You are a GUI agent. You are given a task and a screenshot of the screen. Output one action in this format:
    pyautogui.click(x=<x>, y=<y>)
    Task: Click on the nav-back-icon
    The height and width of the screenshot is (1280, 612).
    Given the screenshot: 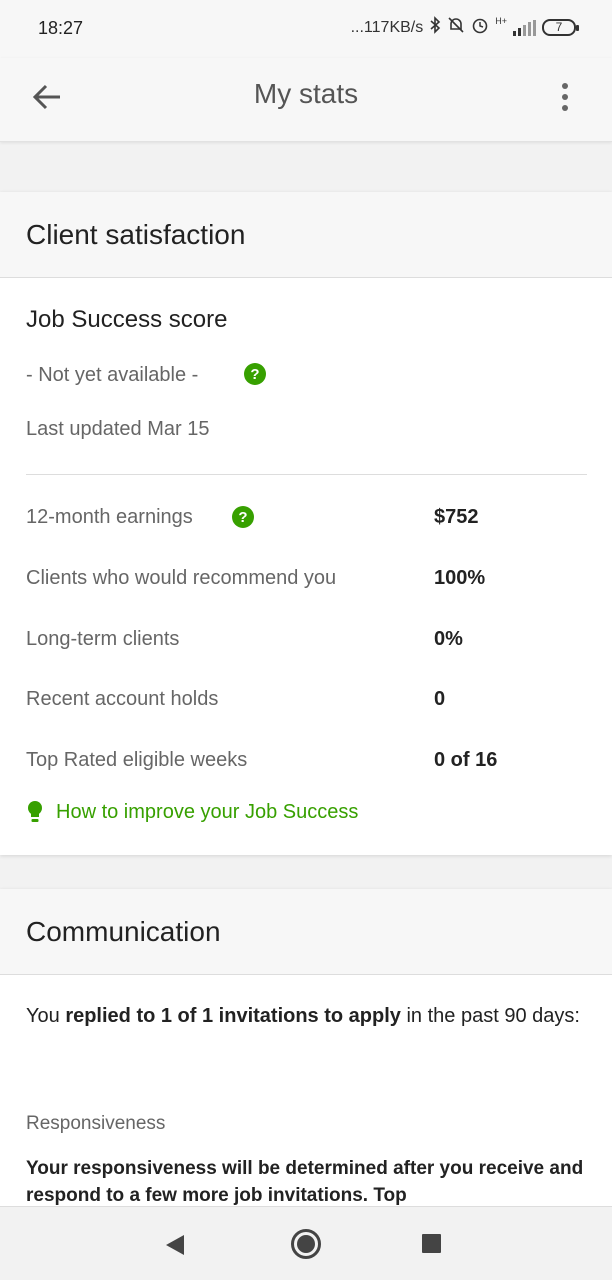 What is the action you would take?
    pyautogui.click(x=175, y=1245)
    